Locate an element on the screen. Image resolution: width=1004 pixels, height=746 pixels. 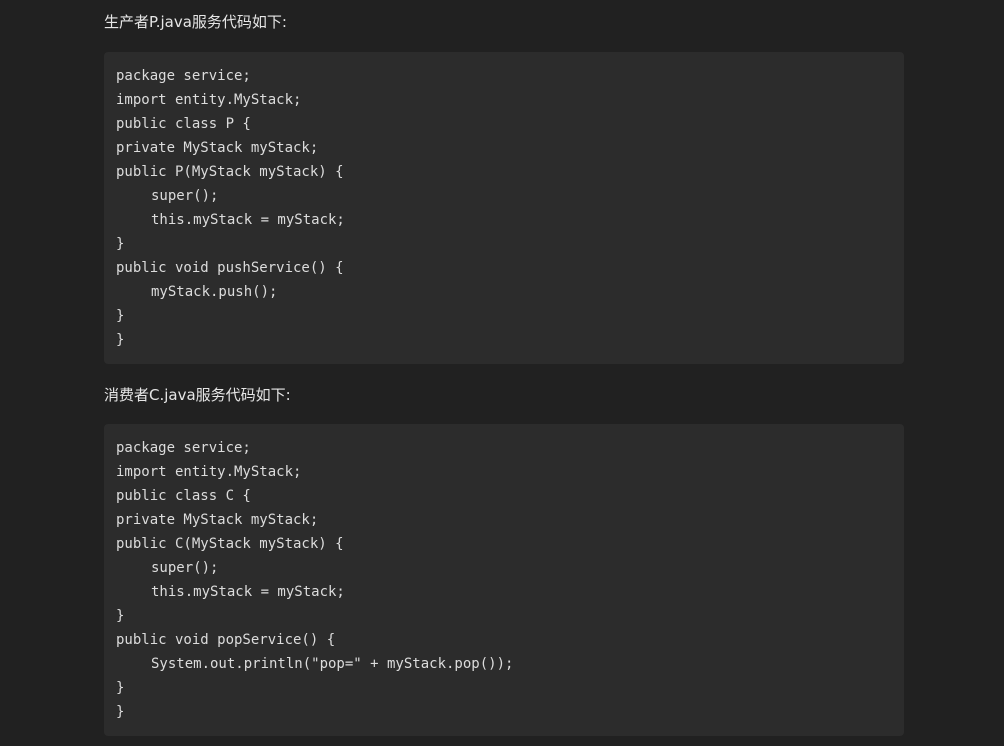
code-line: public class P { is located at coordinates (183, 124).